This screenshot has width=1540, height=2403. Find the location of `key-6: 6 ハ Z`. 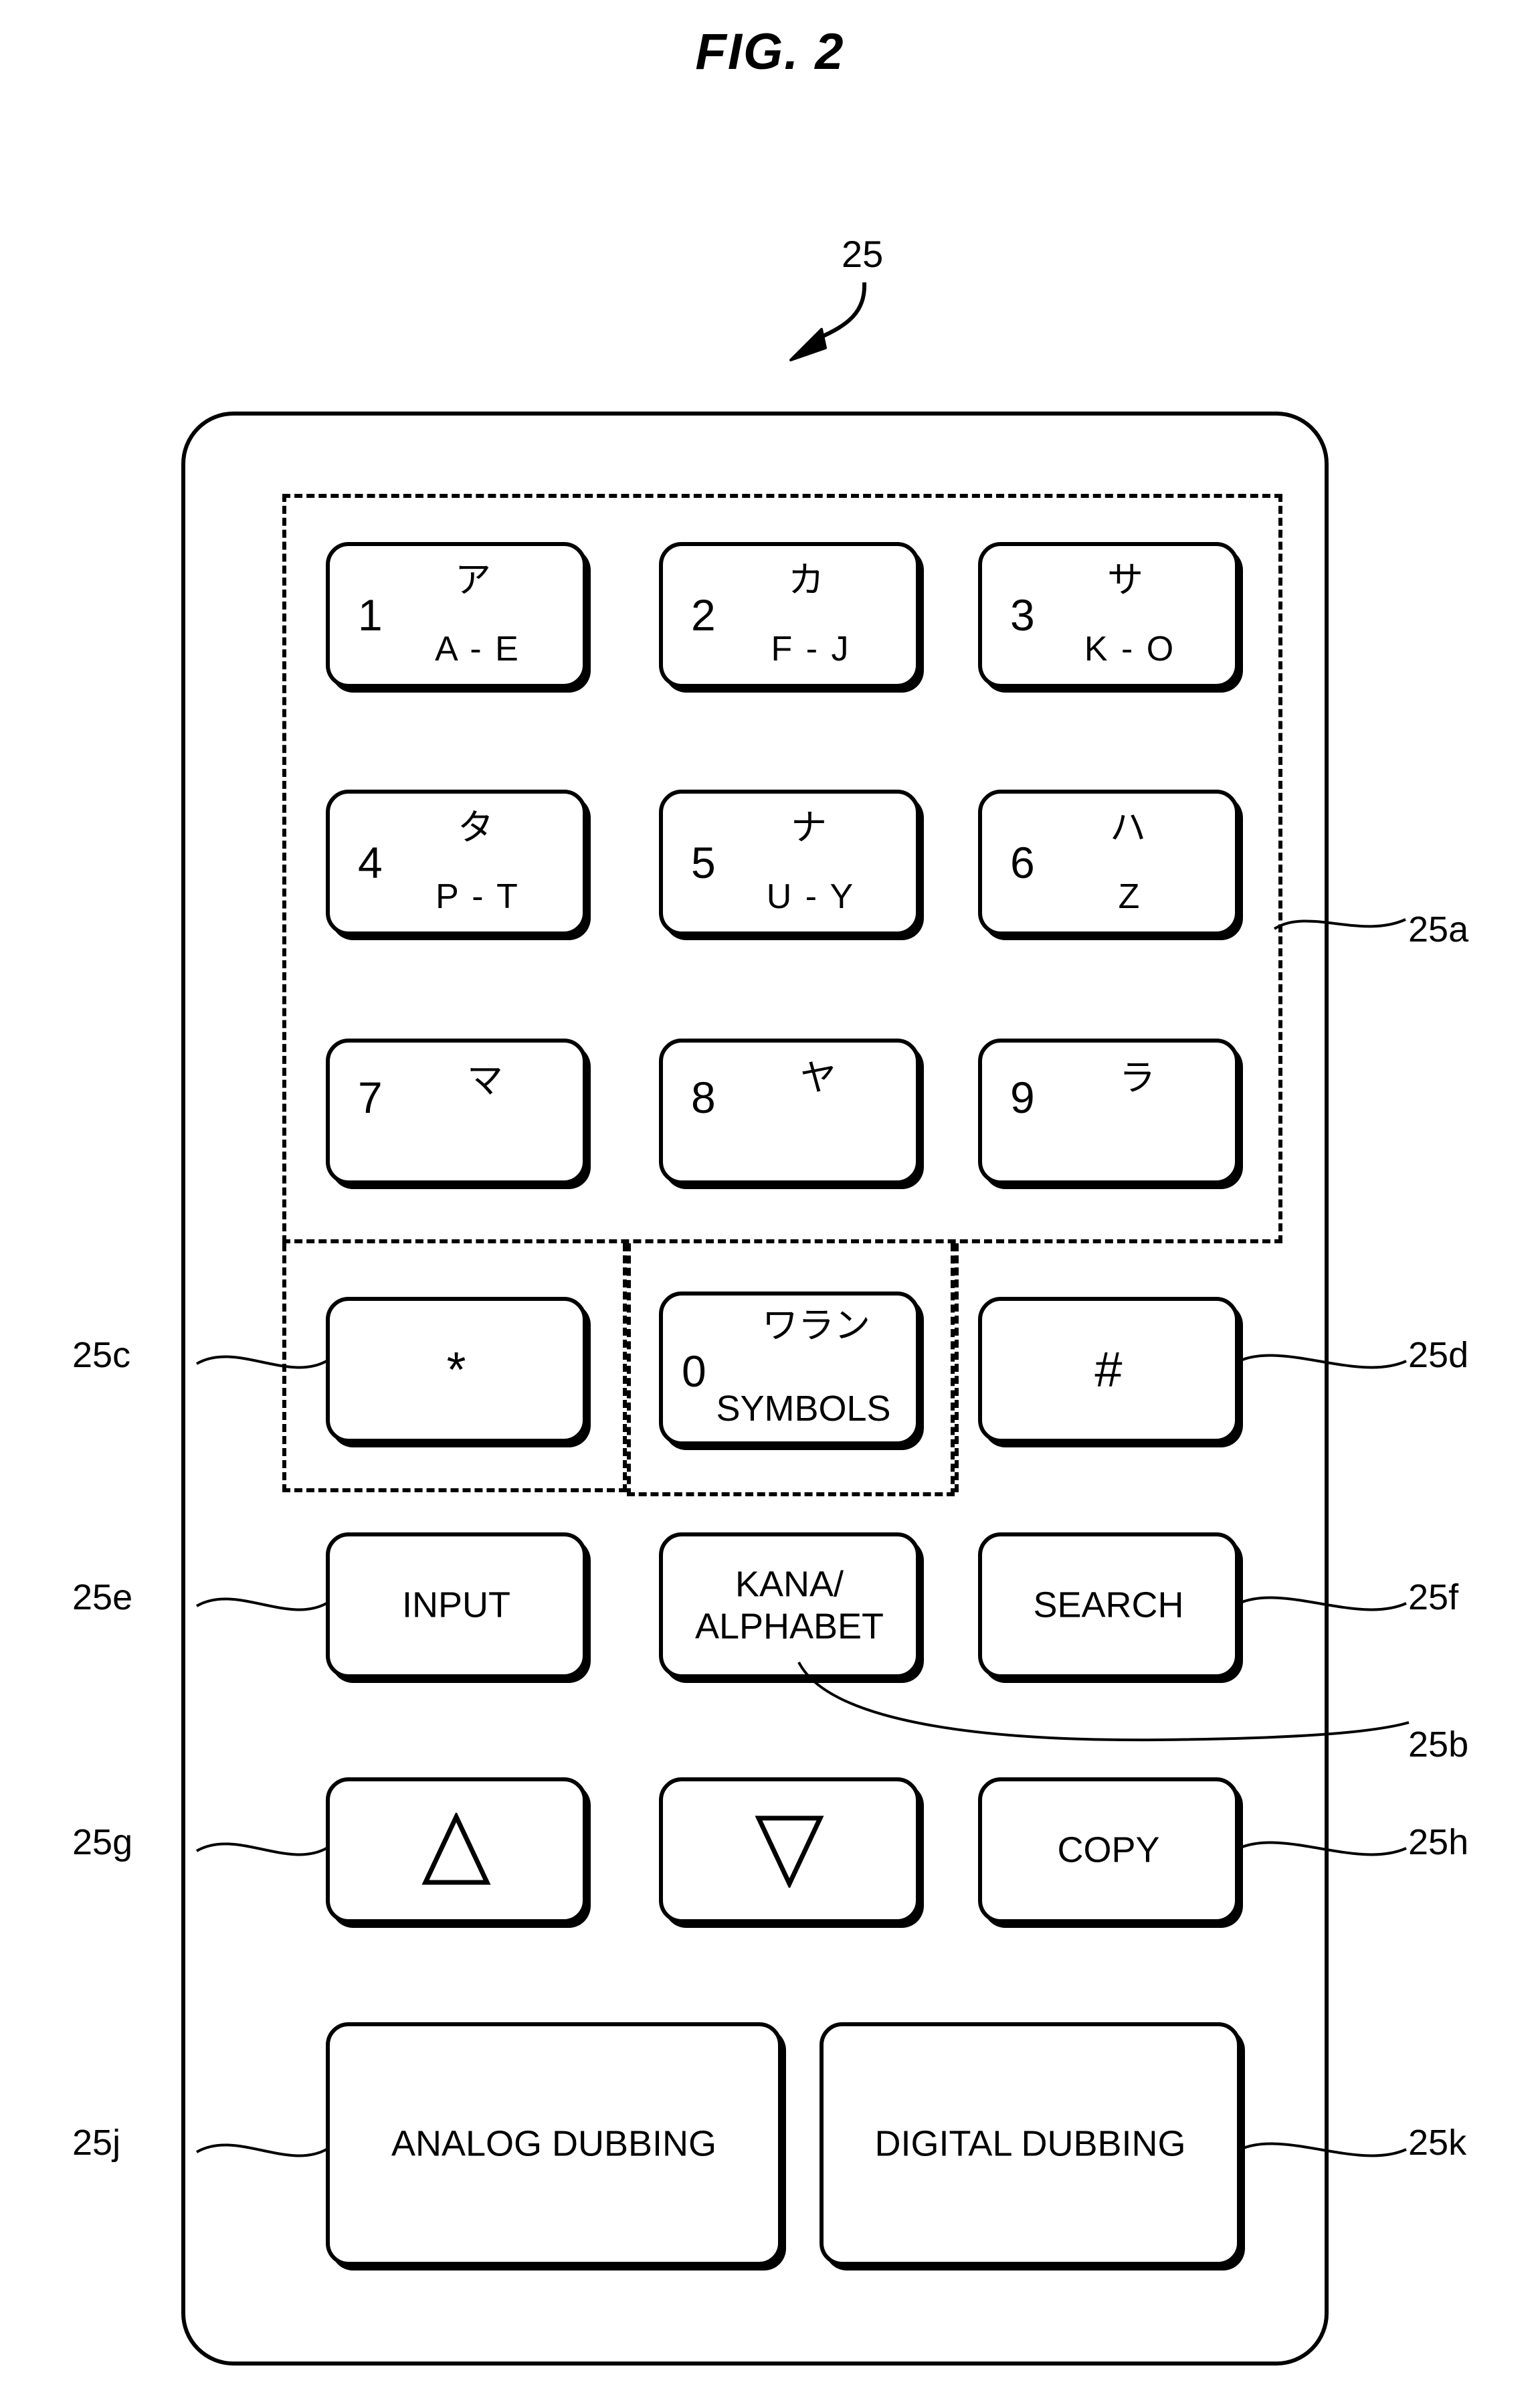

key-6: 6 ハ Z is located at coordinates (1108, 863).